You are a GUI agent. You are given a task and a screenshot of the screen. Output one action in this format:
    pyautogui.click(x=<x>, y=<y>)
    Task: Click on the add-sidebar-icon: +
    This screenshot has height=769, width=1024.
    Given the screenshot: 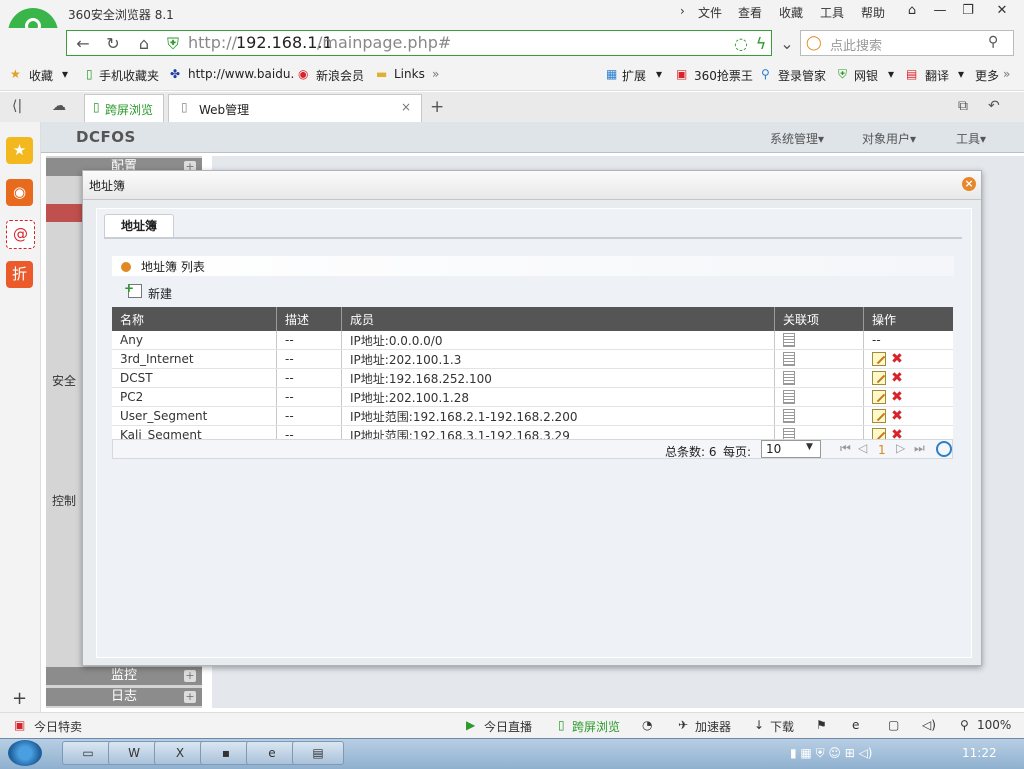 What is the action you would take?
    pyautogui.click(x=19, y=698)
    